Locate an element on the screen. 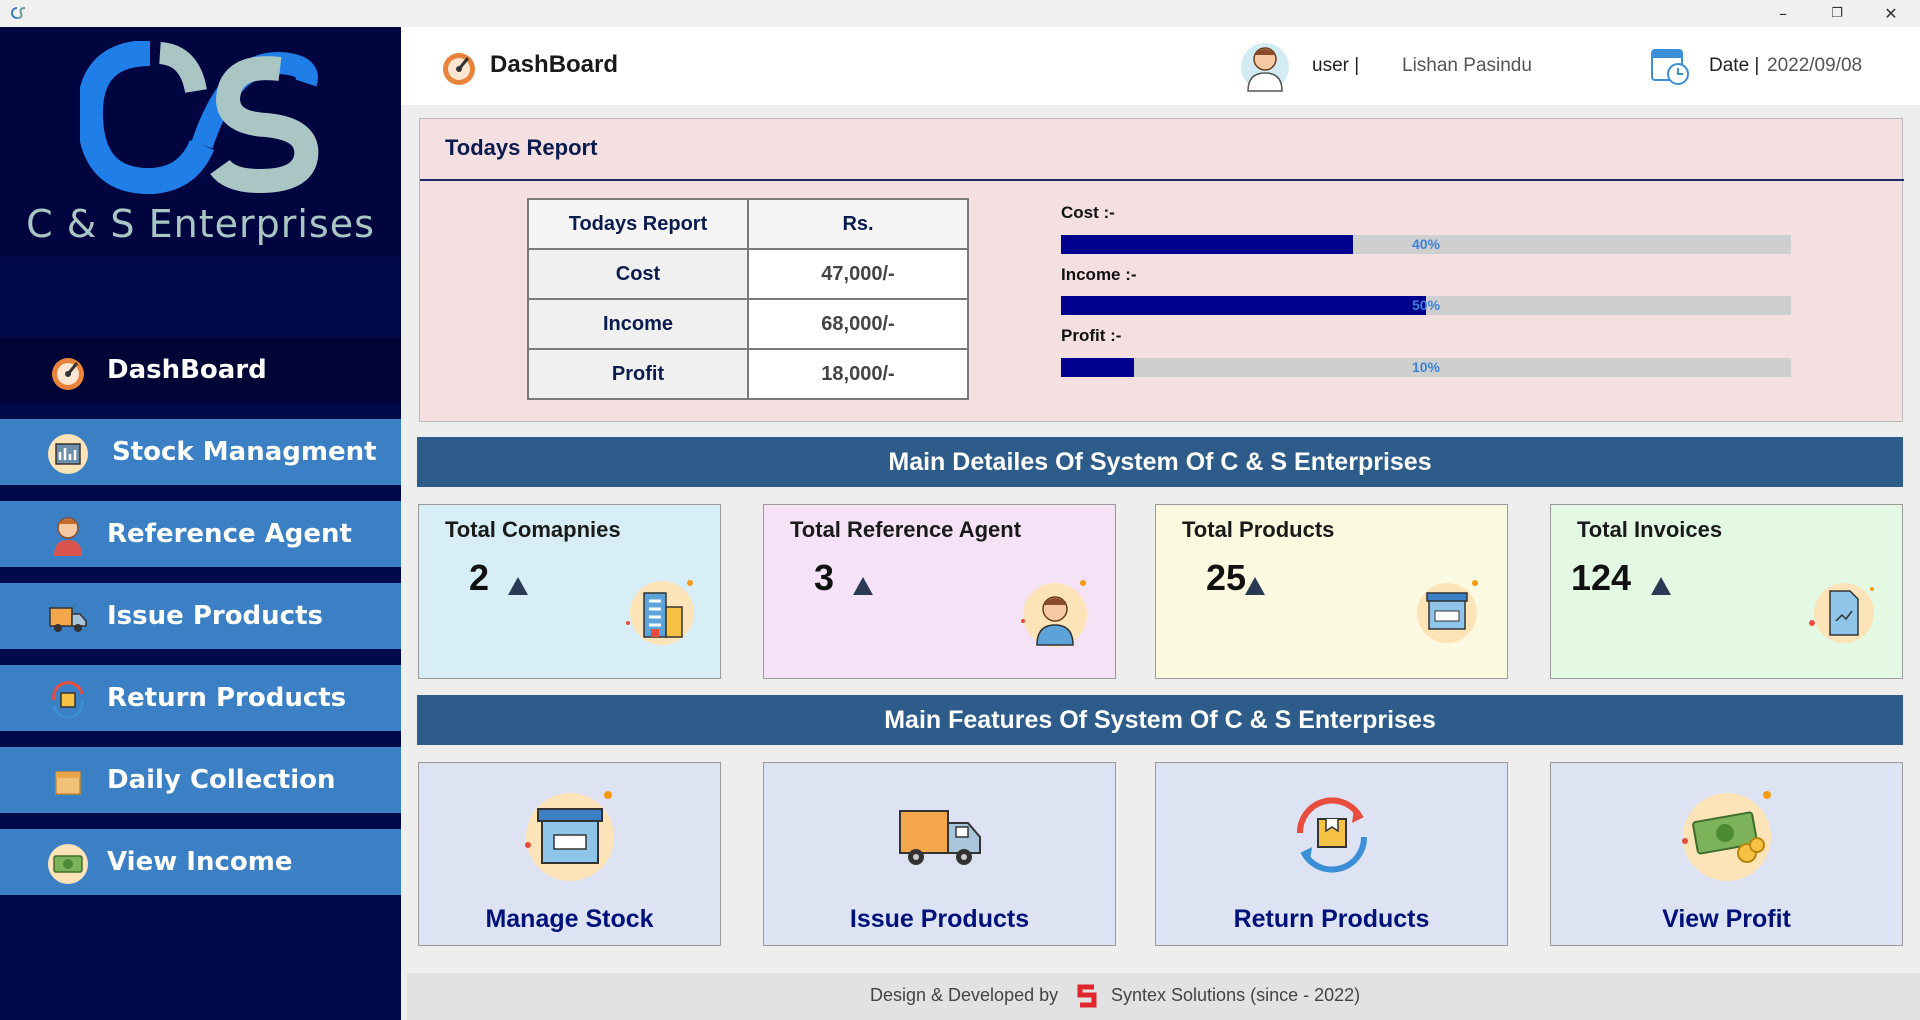 Image resolution: width=1920 pixels, height=1020 pixels. stat-card-companies: Total Comapnies 2 is located at coordinates (569, 591).